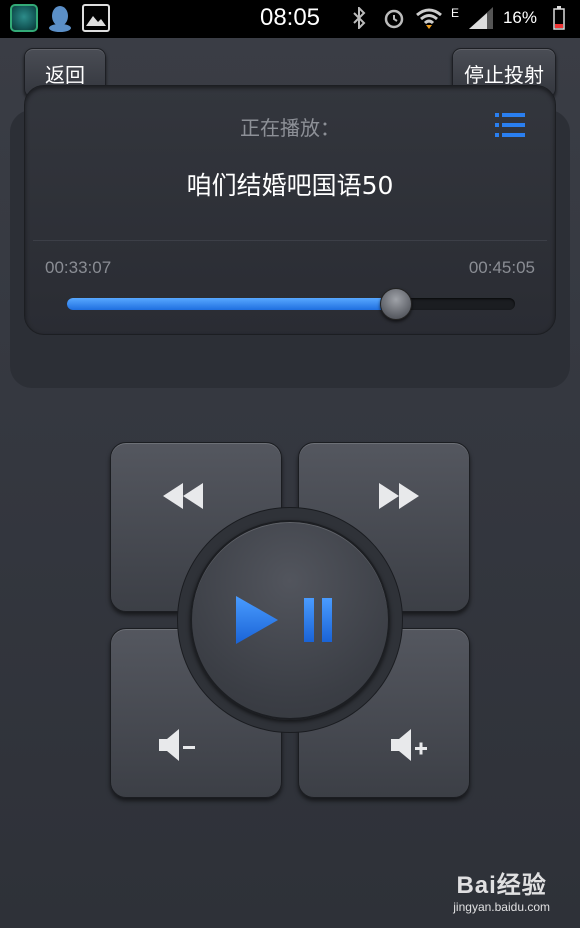 The image size is (580, 928). Describe the element at coordinates (284, 620) in the screenshot. I see `play-pause-icon` at that location.